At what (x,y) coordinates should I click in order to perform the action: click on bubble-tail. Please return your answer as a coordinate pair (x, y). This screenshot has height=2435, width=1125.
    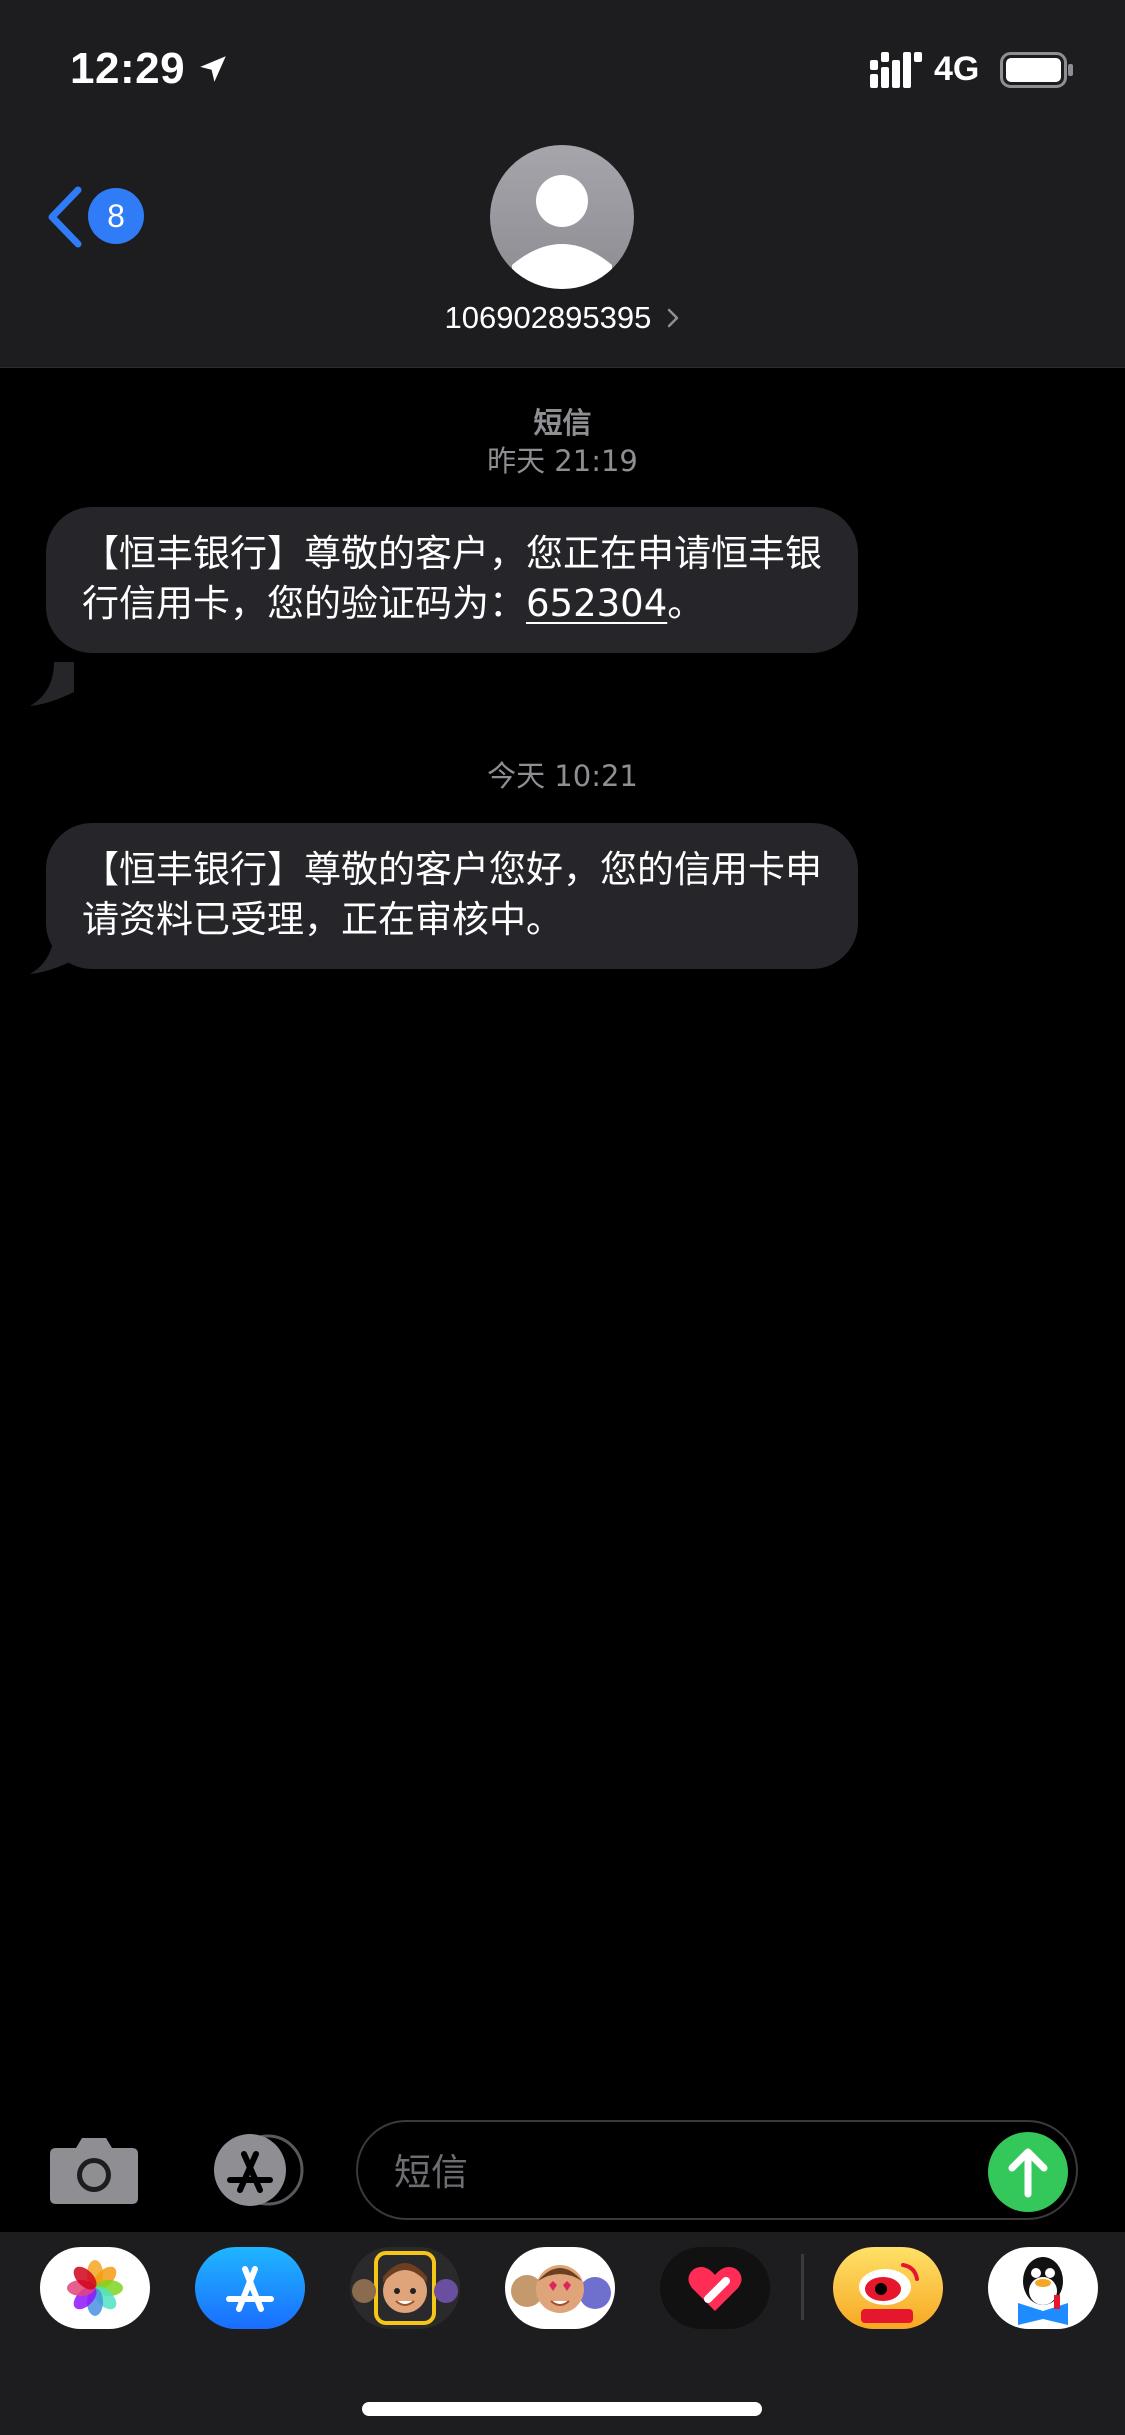
    Looking at the image, I should click on (52, 684).